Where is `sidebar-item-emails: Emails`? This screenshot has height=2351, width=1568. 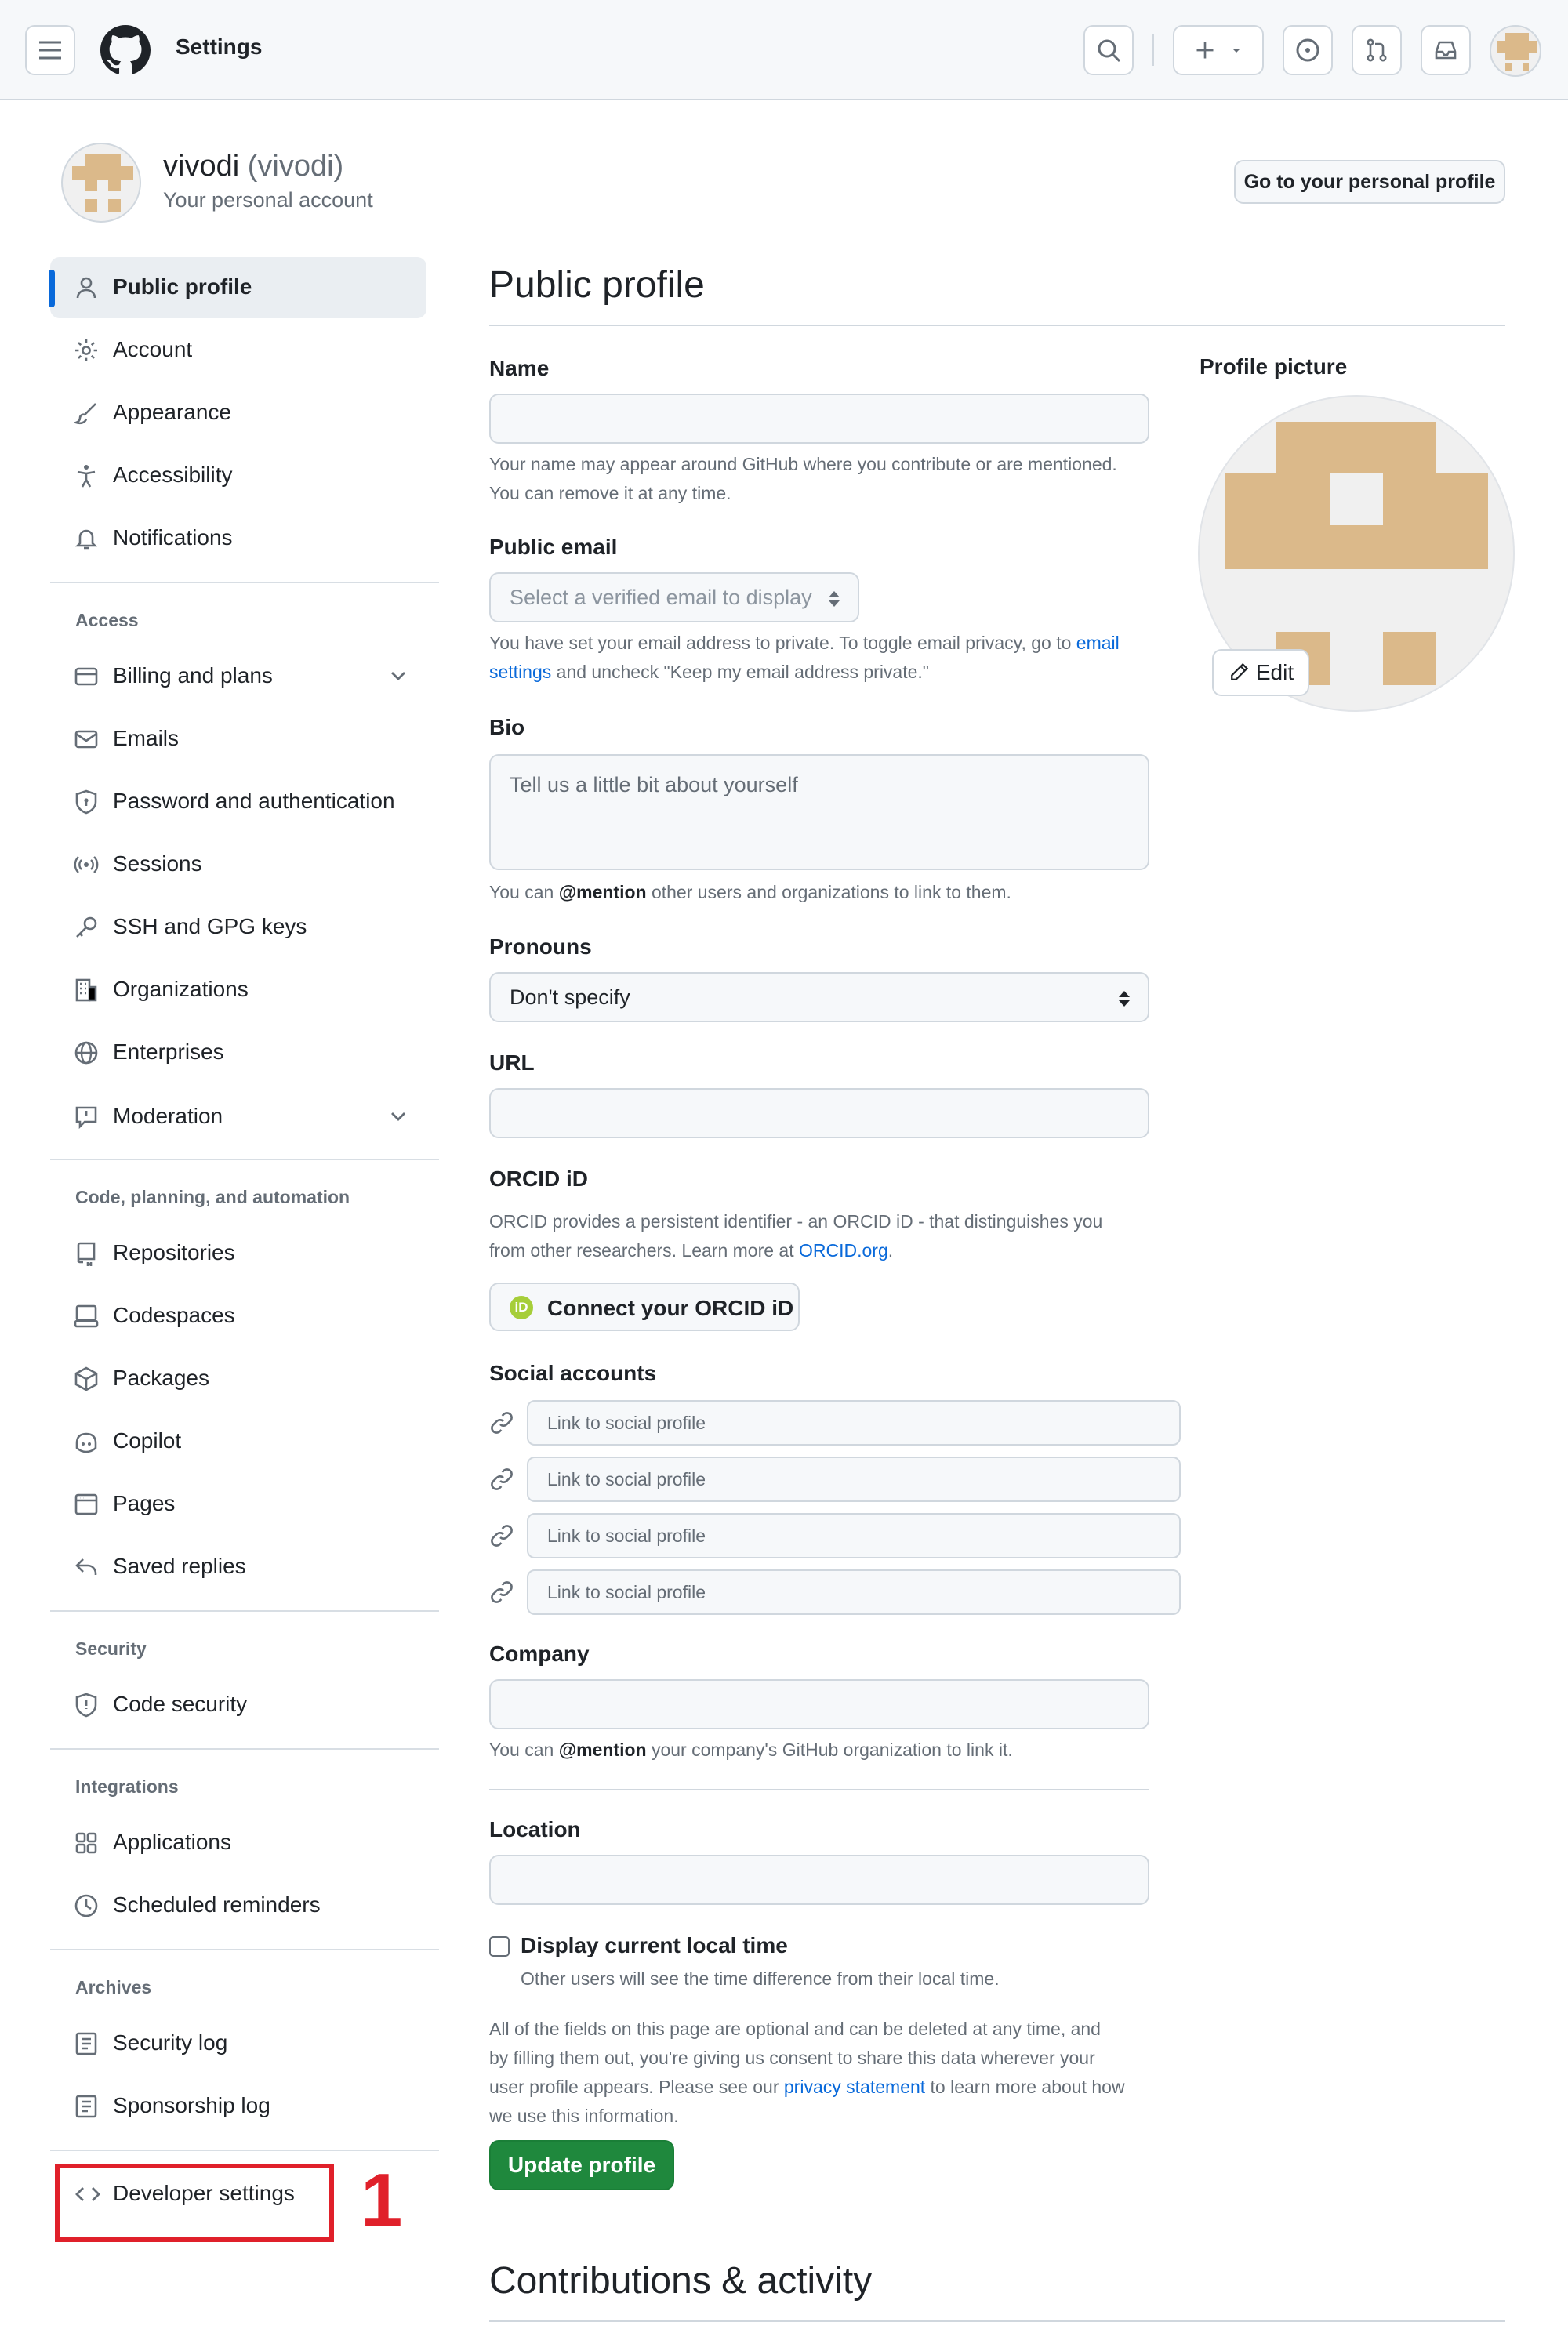
sidebar-item-emails: Emails is located at coordinates (238, 740).